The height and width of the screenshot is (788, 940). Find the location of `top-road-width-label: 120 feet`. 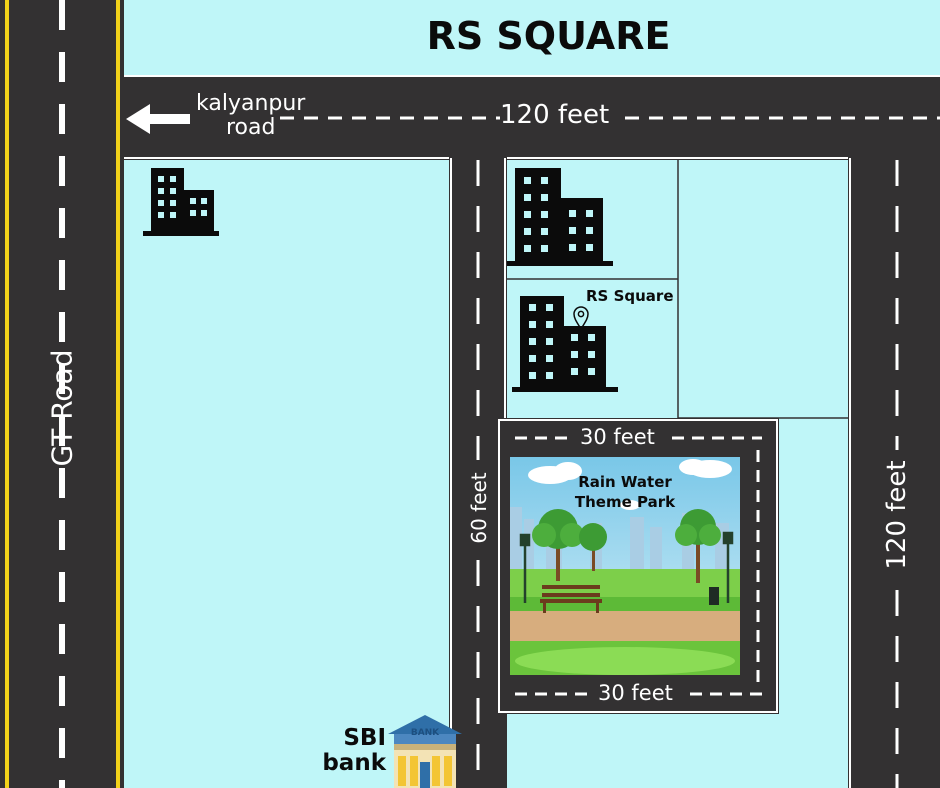

top-road-width-label: 120 feet is located at coordinates (555, 115).